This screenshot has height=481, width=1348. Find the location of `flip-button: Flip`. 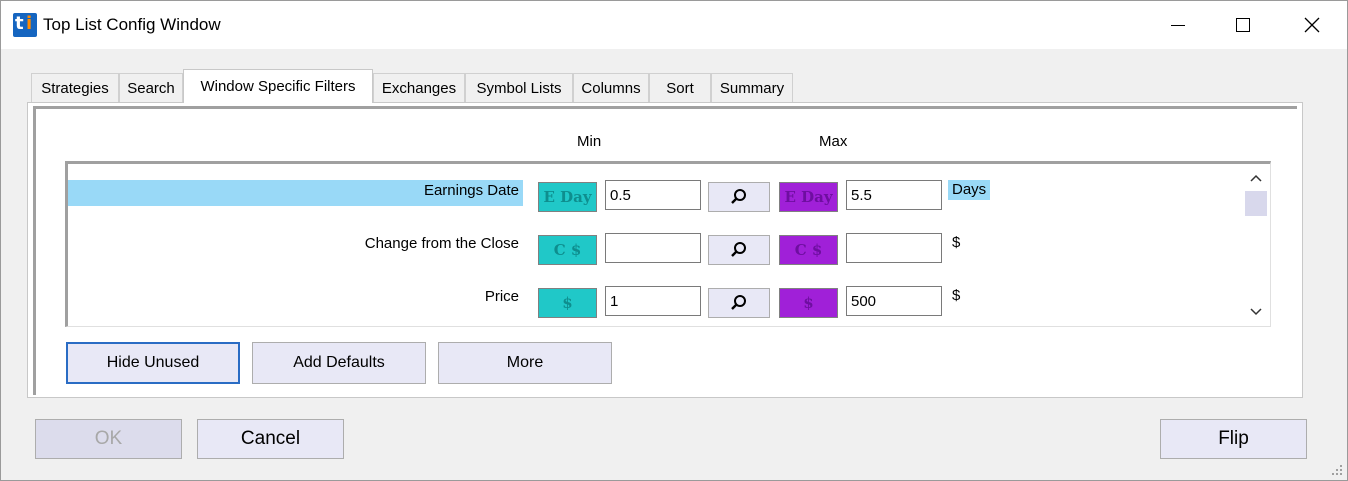

flip-button: Flip is located at coordinates (1233, 439).